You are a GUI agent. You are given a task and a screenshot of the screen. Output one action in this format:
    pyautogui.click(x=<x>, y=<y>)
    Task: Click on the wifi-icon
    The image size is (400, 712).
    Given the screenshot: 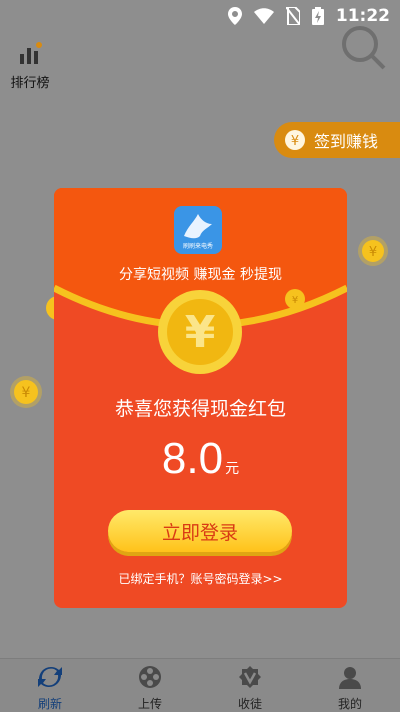 What is the action you would take?
    pyautogui.click(x=263, y=16)
    